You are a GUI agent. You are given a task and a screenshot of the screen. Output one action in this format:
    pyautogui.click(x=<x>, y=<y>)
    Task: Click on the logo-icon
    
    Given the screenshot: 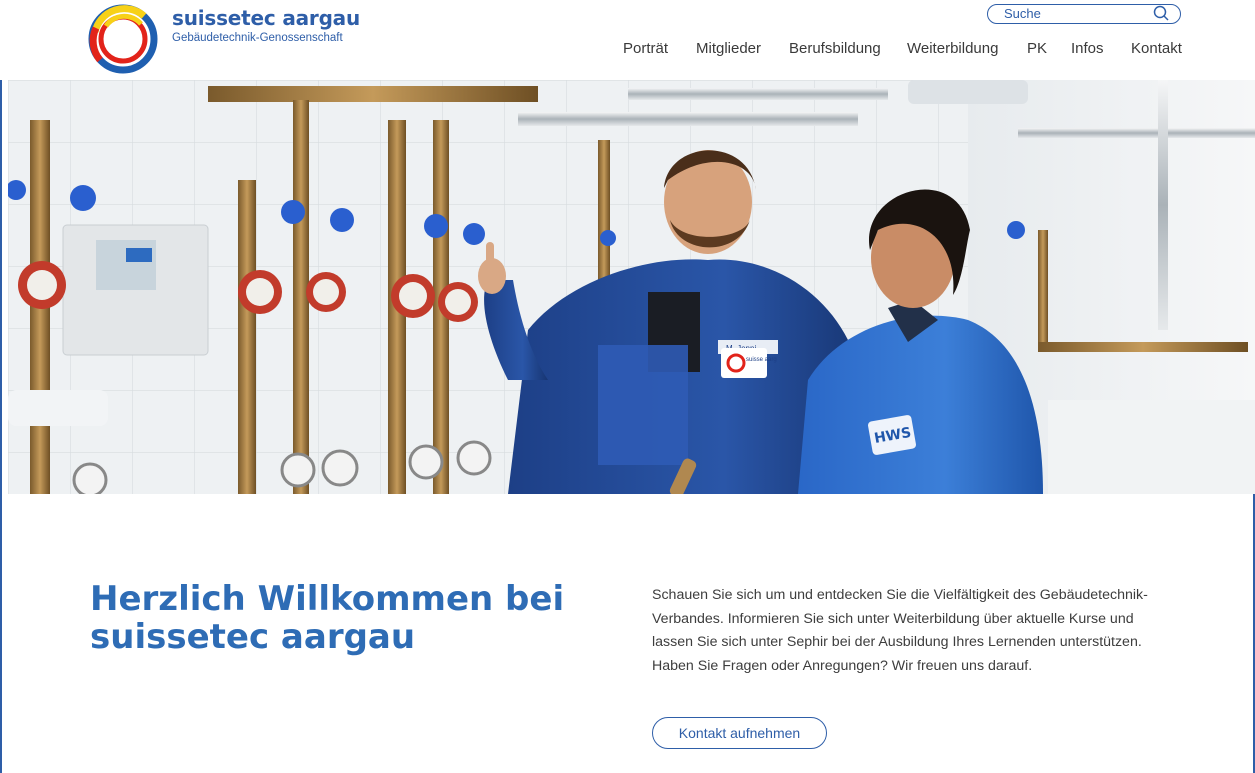 What is the action you would take?
    pyautogui.click(x=123, y=39)
    